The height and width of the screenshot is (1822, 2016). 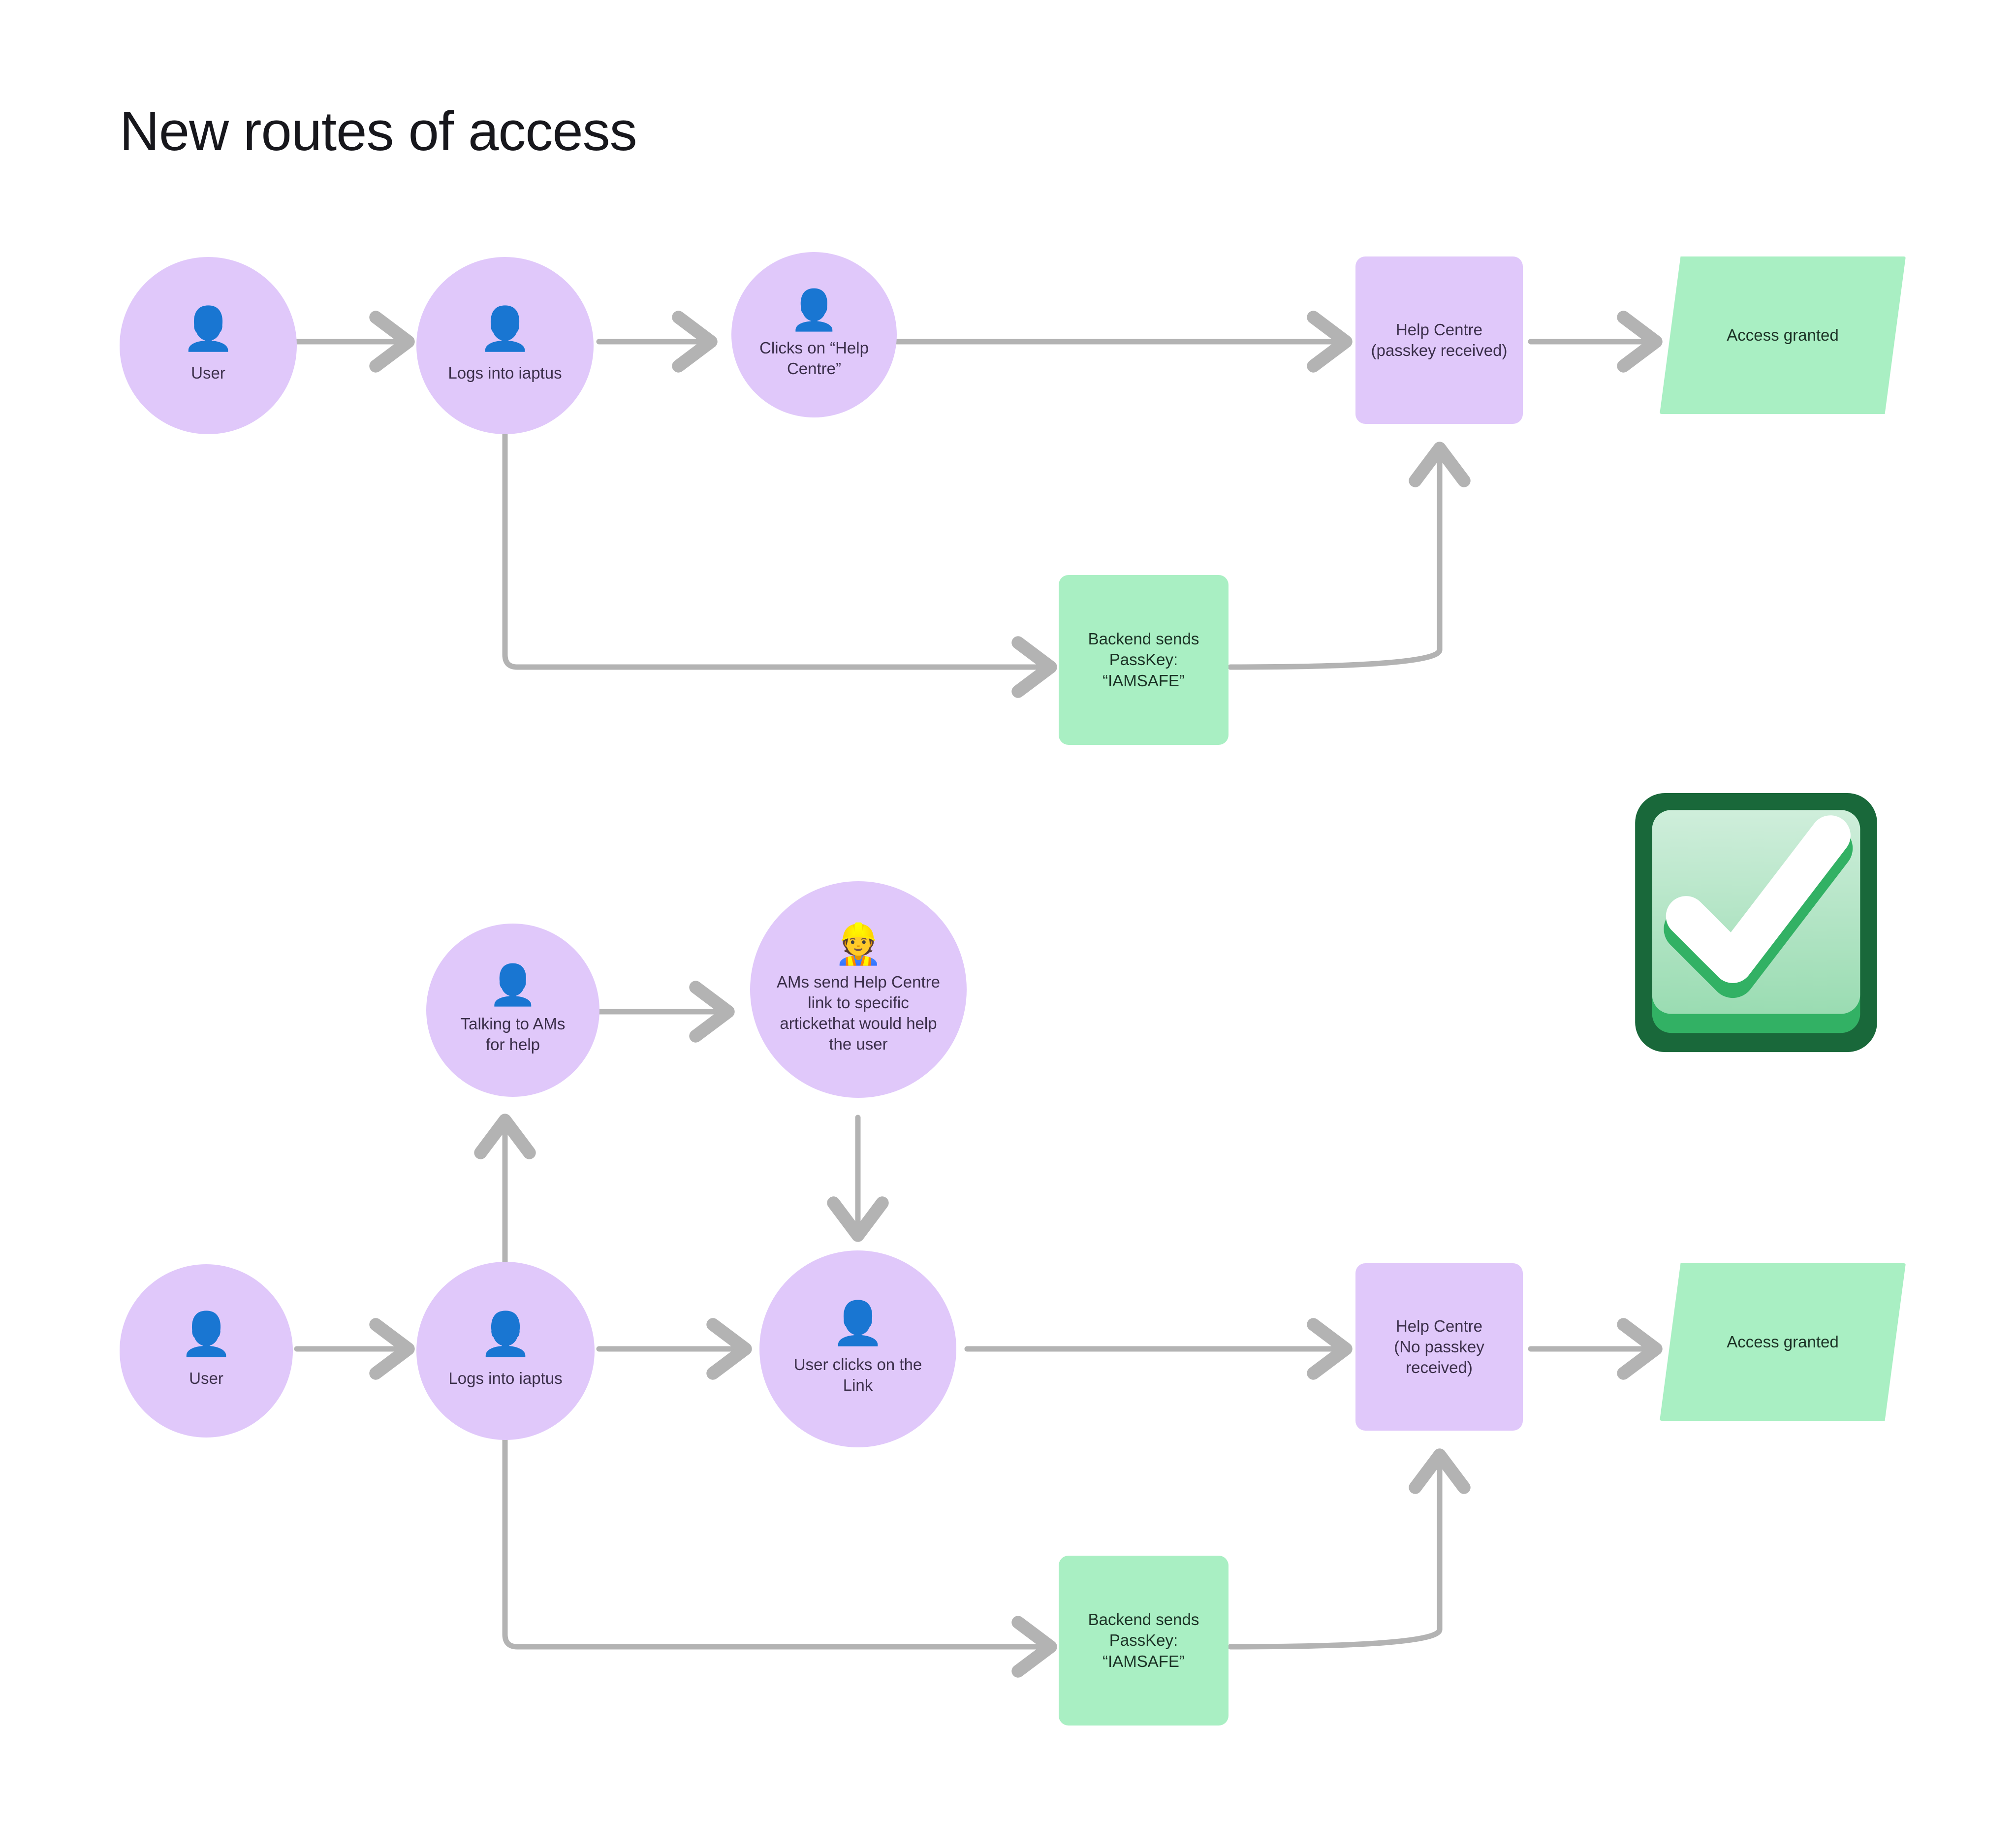 I want to click on node-backend-sends-passkey-2: Backend sends PassKey: “IAMSAFE”, so click(x=1143, y=1641).